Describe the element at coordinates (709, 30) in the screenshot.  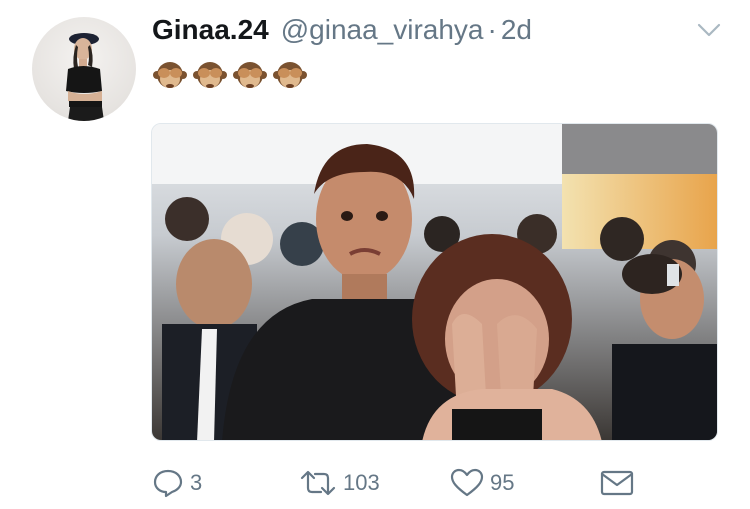
I see `chevron-down-icon` at that location.